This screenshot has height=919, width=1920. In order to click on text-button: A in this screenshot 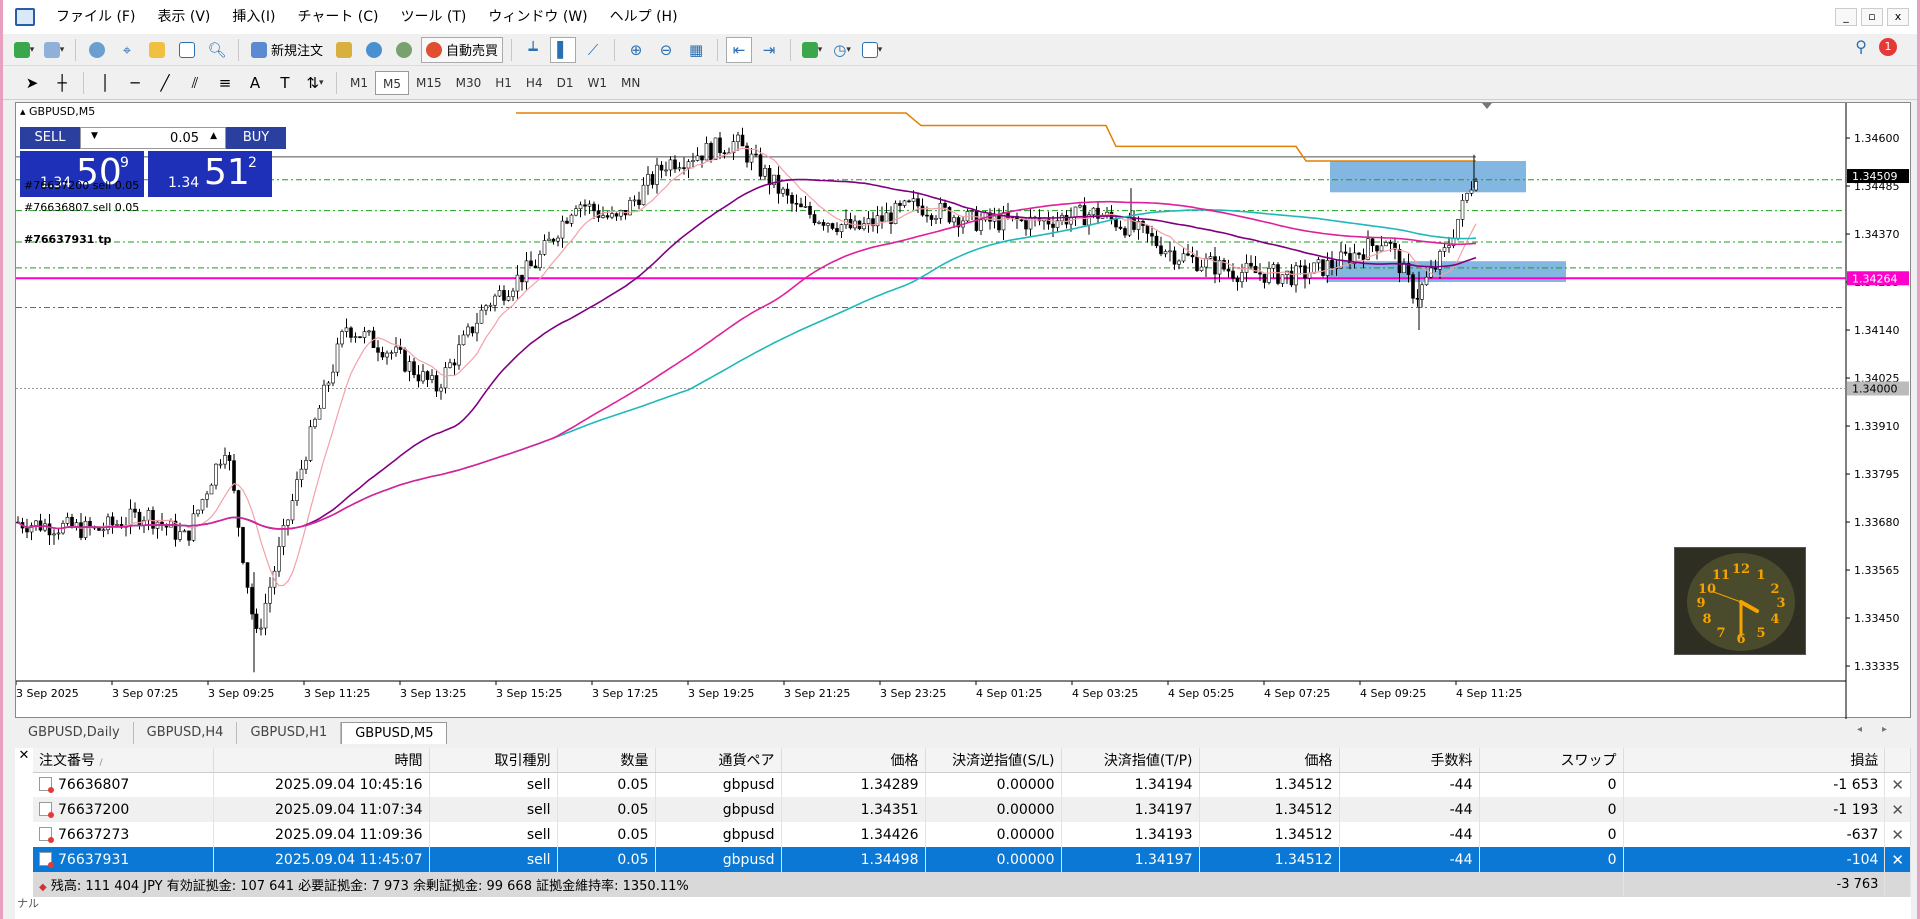, I will do `click(255, 83)`.